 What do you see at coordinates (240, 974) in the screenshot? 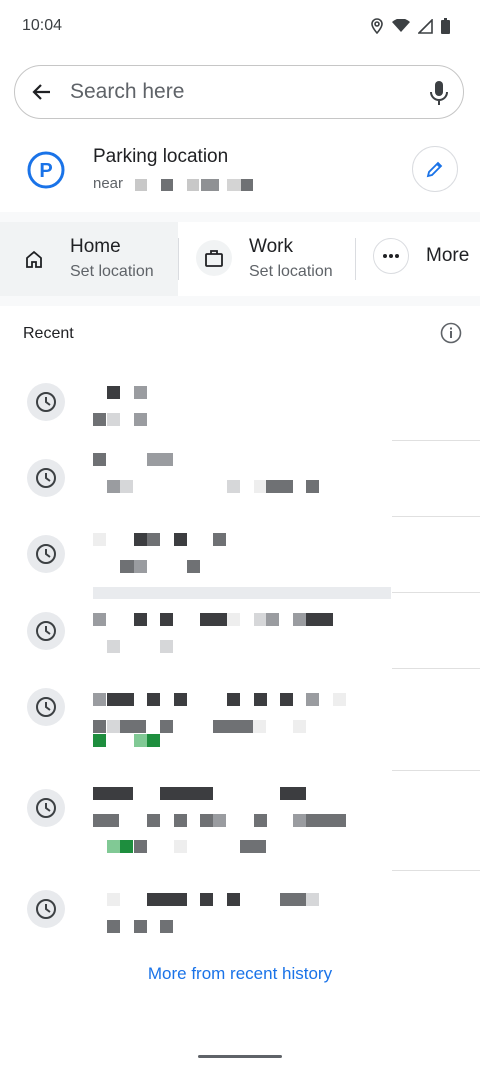
I see `more-from-recent-history-link: More from recent history` at bounding box center [240, 974].